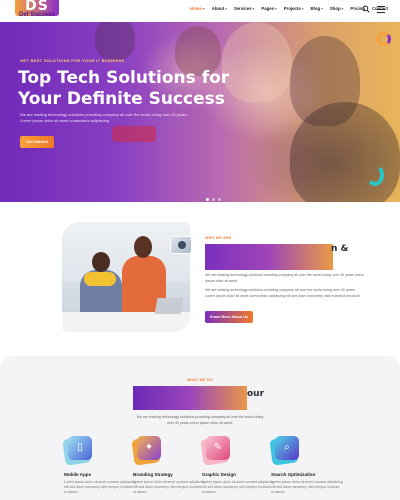 The width and height of the screenshot is (400, 500). What do you see at coordinates (37, 11) in the screenshot?
I see `logo: DS Def Success` at bounding box center [37, 11].